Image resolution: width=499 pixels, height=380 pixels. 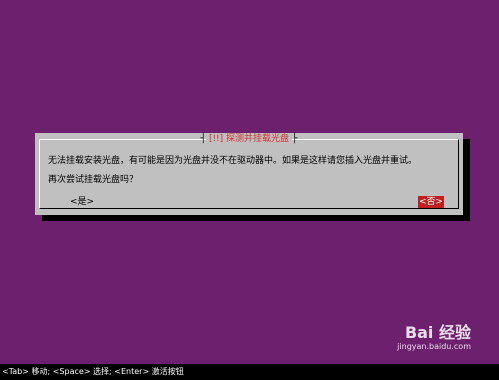 I want to click on status-bar: <Tab> 移动; <Space> 选择; <Enter> 激活按钮, so click(x=249, y=372).